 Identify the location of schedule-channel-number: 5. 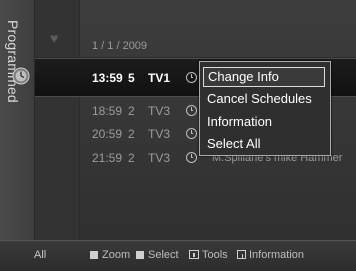
(131, 78).